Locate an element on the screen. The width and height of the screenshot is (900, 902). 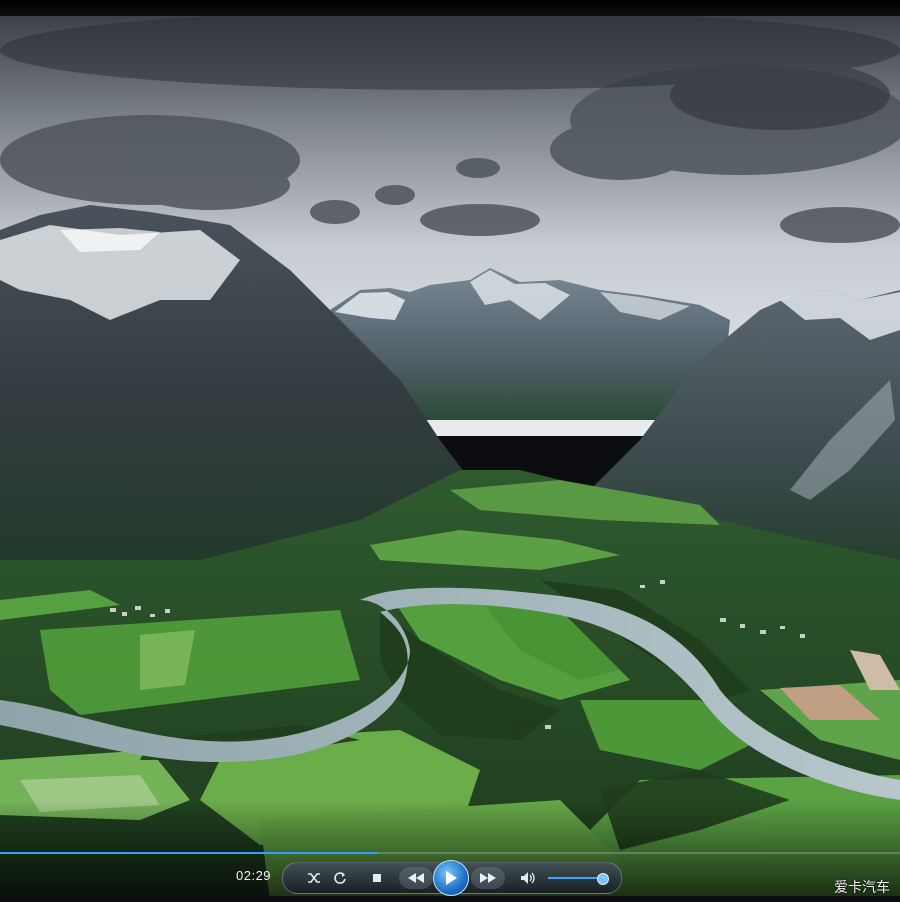
rewind-icon is located at coordinates (416, 878).